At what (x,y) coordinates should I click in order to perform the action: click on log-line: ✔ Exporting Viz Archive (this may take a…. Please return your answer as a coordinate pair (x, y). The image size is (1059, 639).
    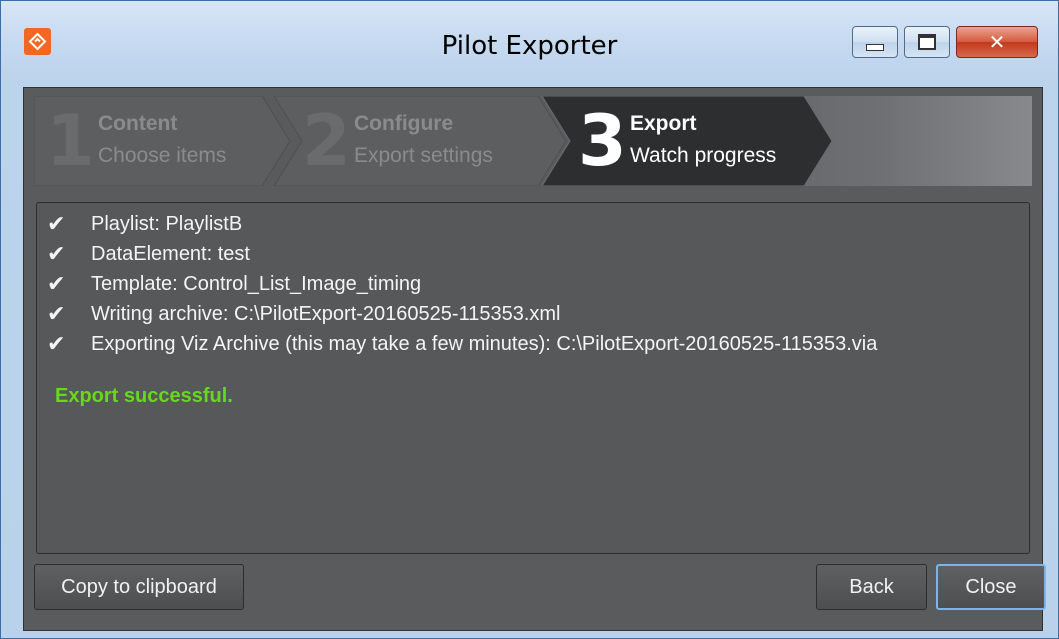
    Looking at the image, I should click on (462, 344).